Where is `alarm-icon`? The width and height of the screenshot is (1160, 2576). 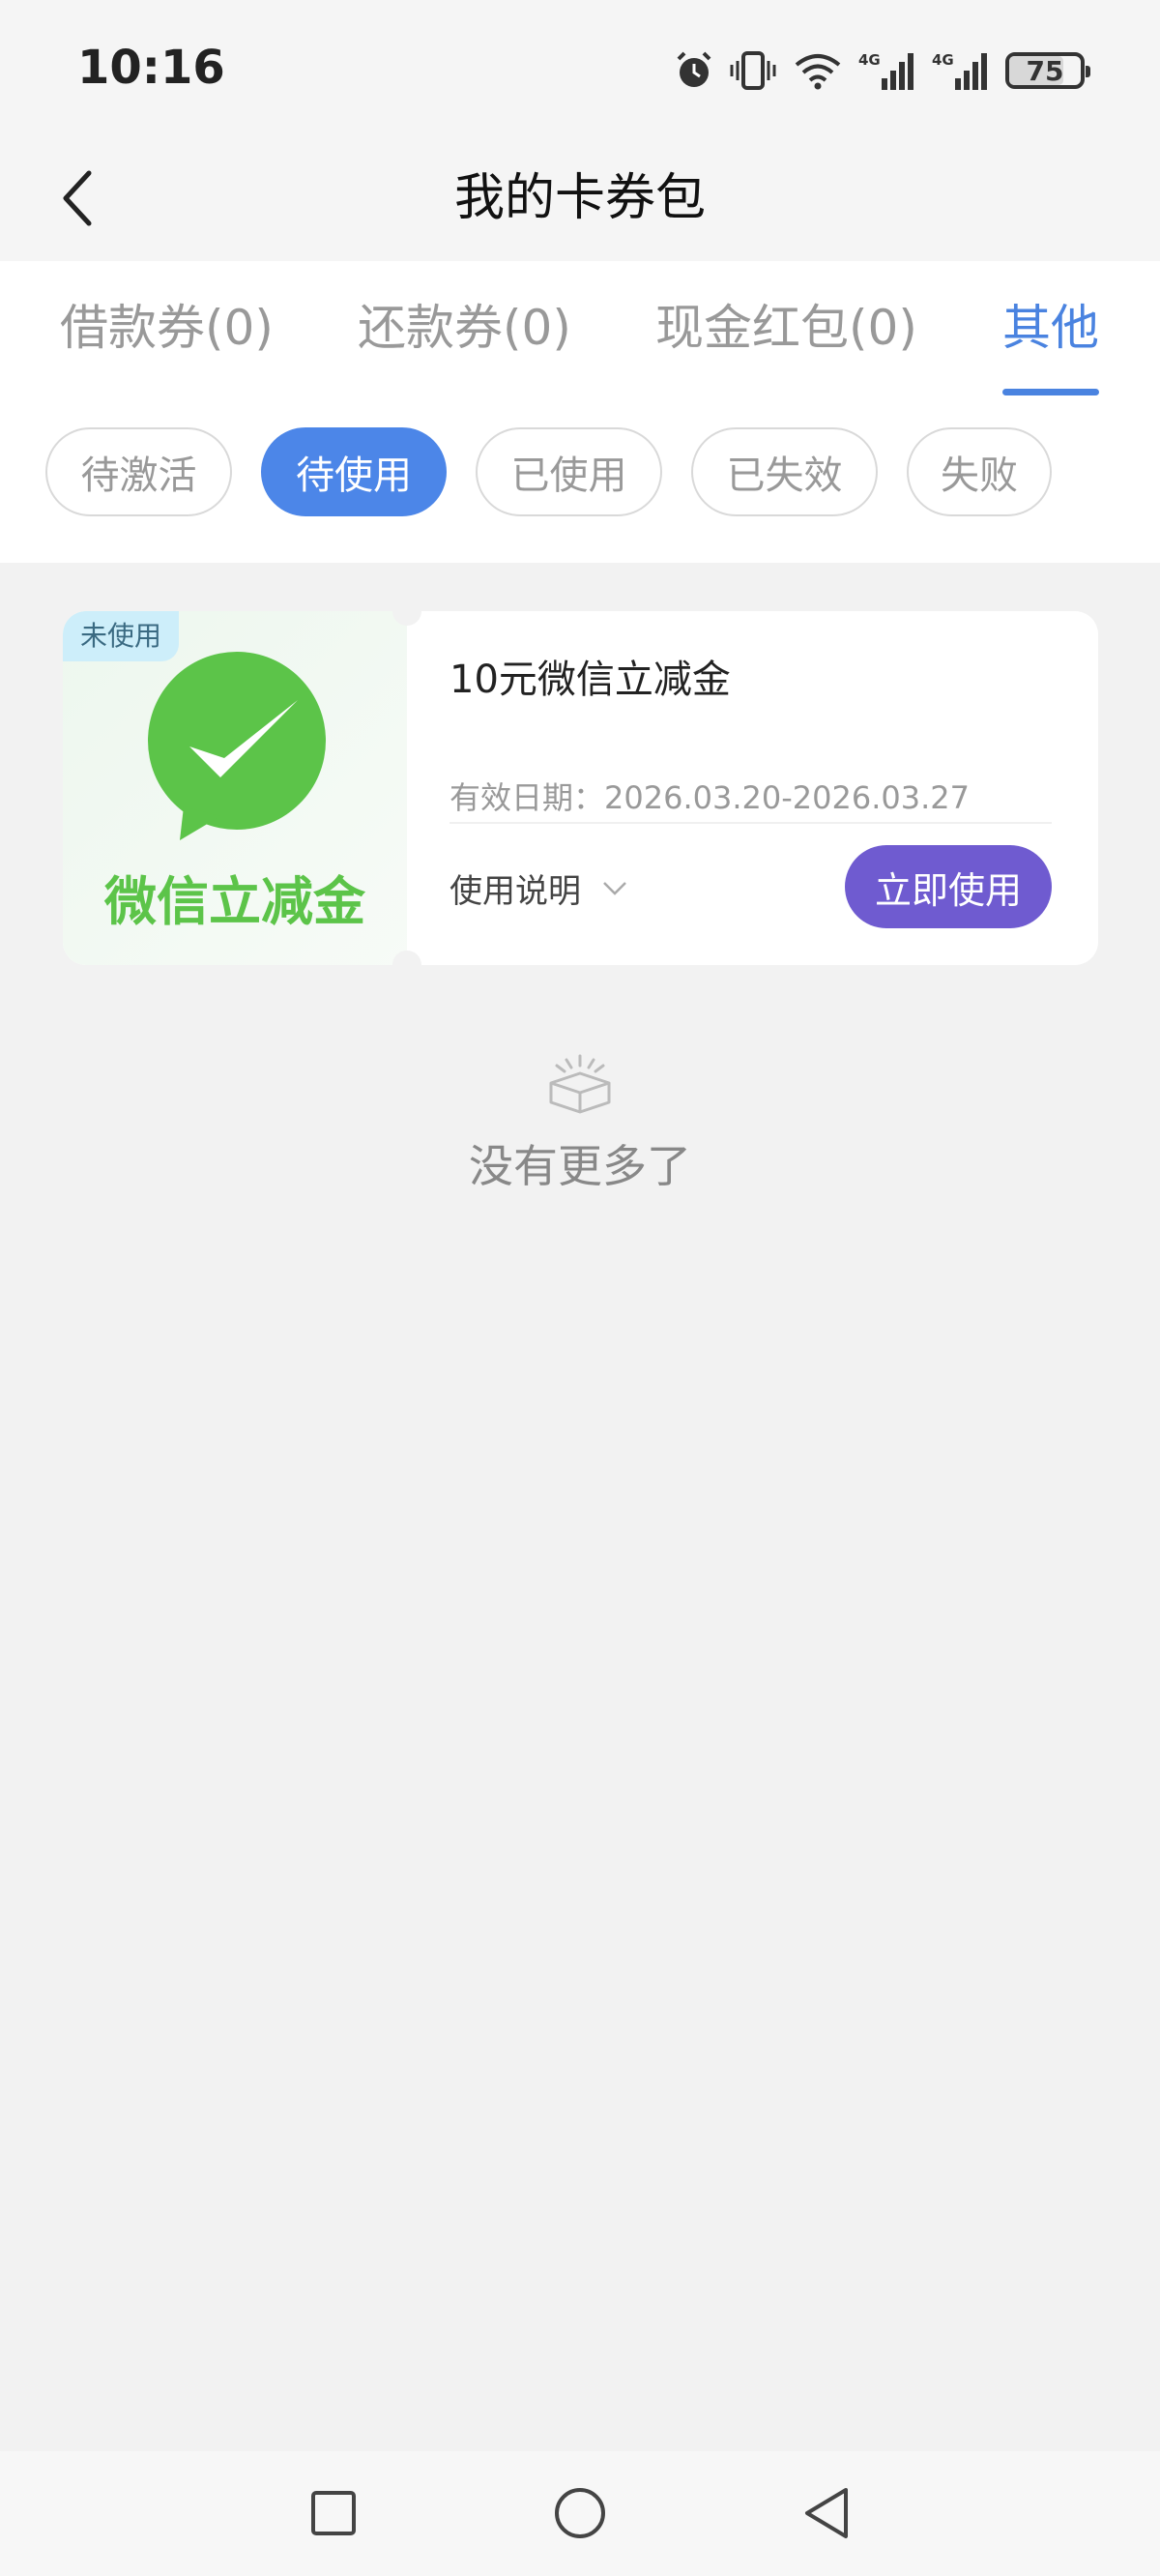 alarm-icon is located at coordinates (694, 69).